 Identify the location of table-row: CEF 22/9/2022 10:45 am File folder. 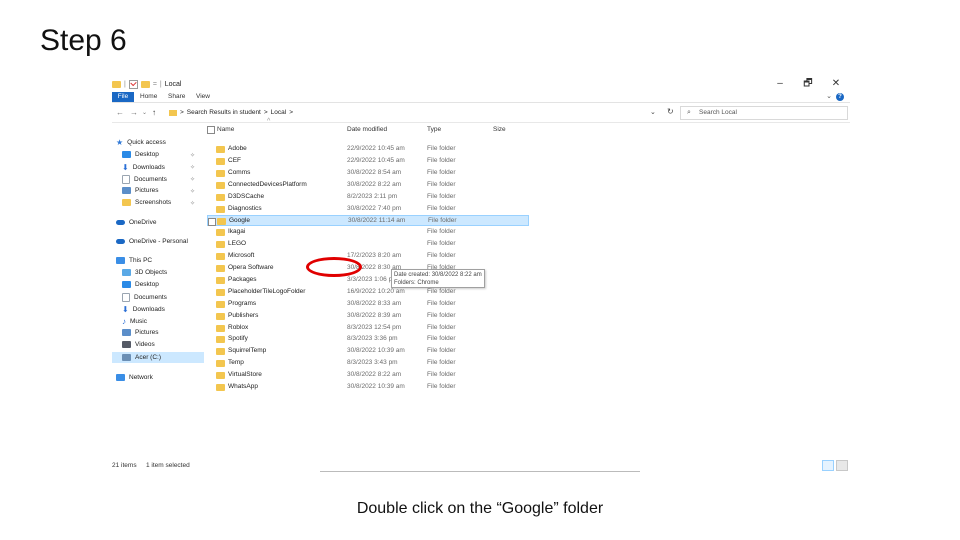
(368, 161).